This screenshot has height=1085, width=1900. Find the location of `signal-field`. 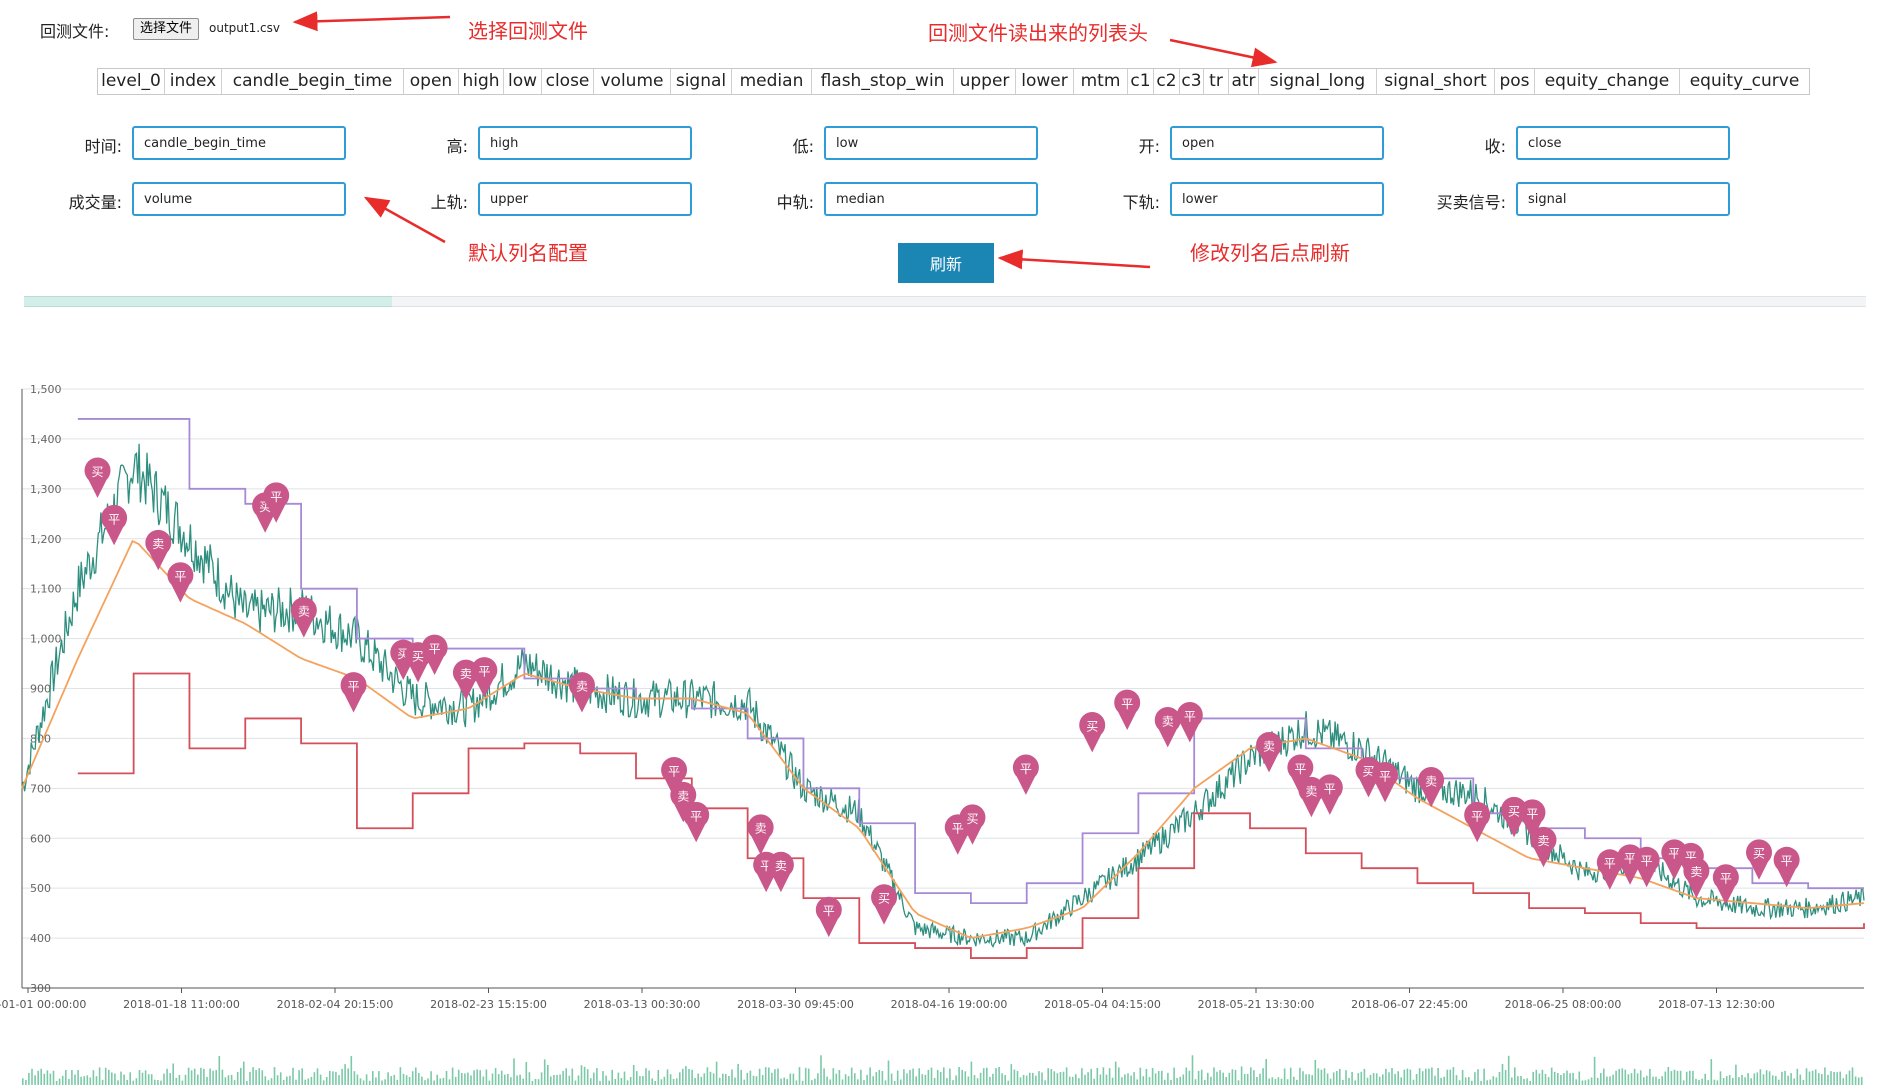

signal-field is located at coordinates (1623, 199).